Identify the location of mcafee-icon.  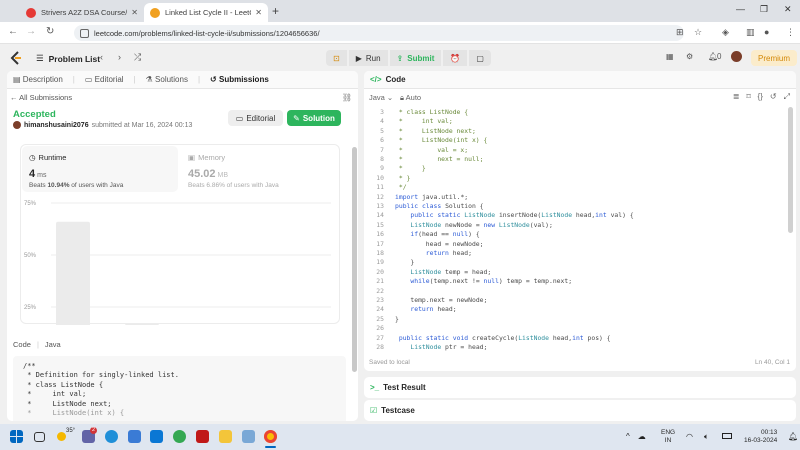
(202, 436).